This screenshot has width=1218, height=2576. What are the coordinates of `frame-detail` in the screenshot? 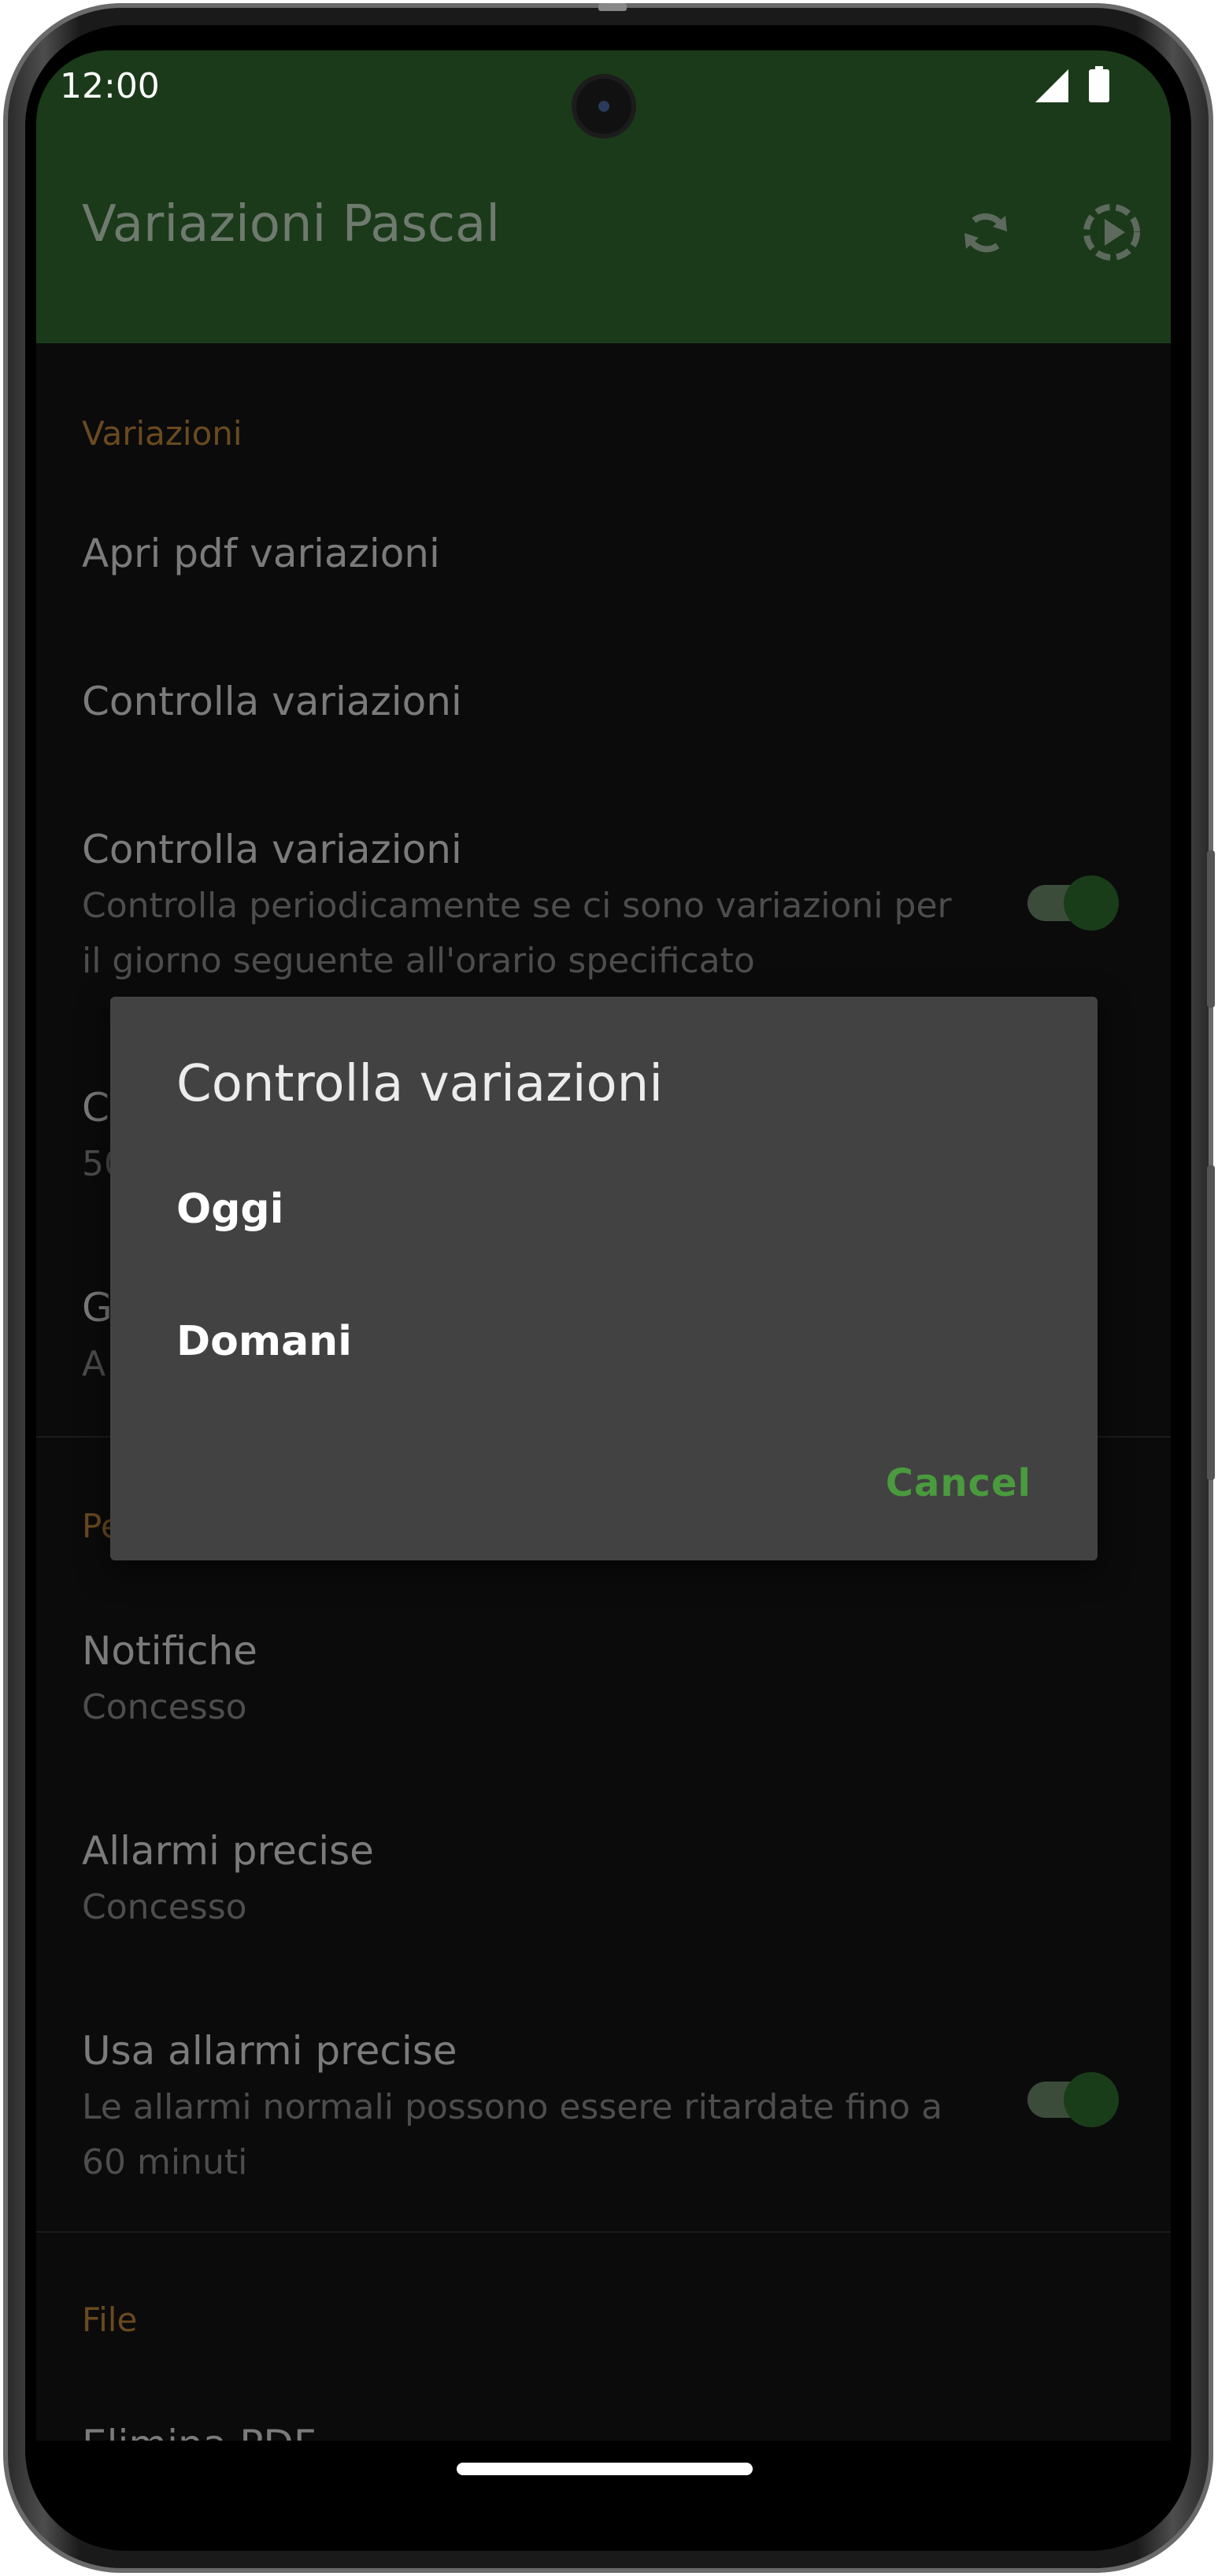 It's located at (612, 7).